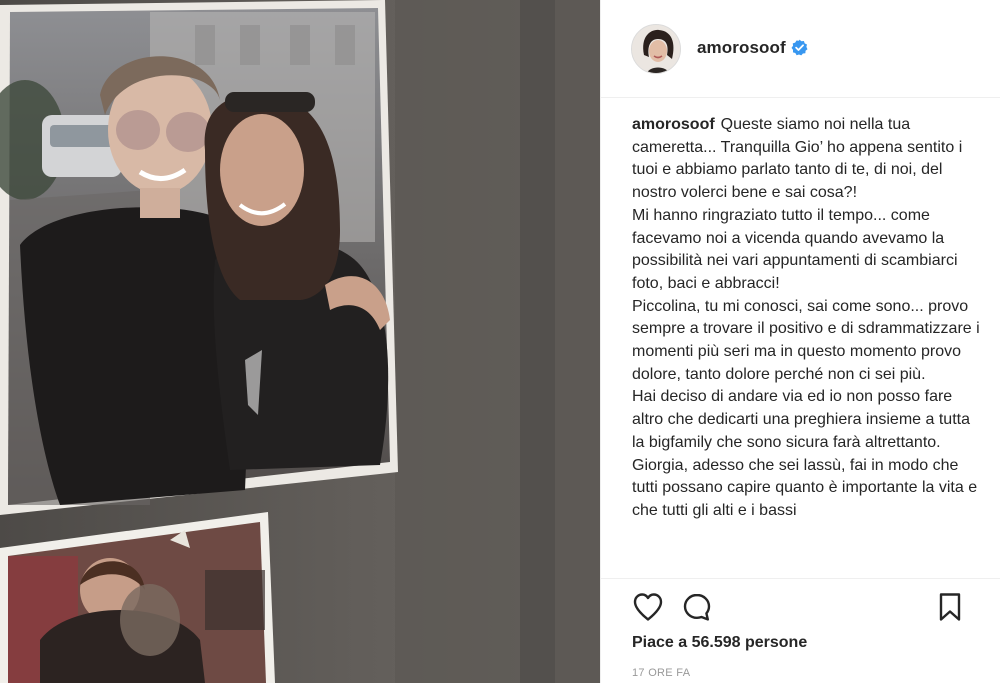 This screenshot has height=683, width=1000. What do you see at coordinates (800, 630) in the screenshot?
I see `post-actions: Piace a 56.598 persone 17 ORE FA` at bounding box center [800, 630].